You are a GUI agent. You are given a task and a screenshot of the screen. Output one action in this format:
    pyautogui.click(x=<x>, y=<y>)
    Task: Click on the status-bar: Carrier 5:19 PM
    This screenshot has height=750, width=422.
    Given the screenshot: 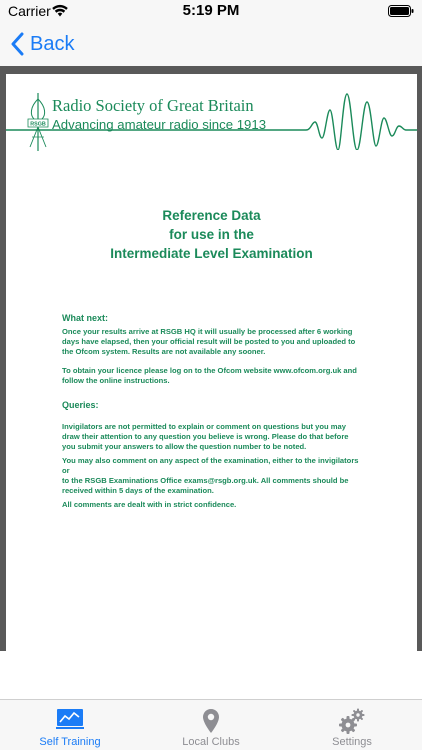 What is the action you would take?
    pyautogui.click(x=211, y=11)
    